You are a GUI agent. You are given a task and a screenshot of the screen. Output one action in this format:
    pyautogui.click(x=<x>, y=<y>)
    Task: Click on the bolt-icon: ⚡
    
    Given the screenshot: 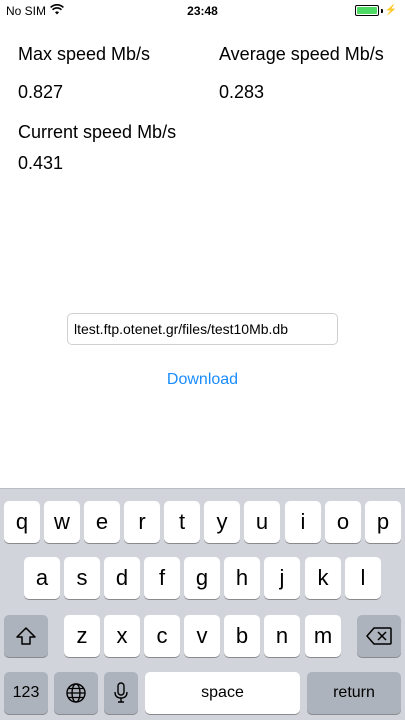 What is the action you would take?
    pyautogui.click(x=390, y=10)
    